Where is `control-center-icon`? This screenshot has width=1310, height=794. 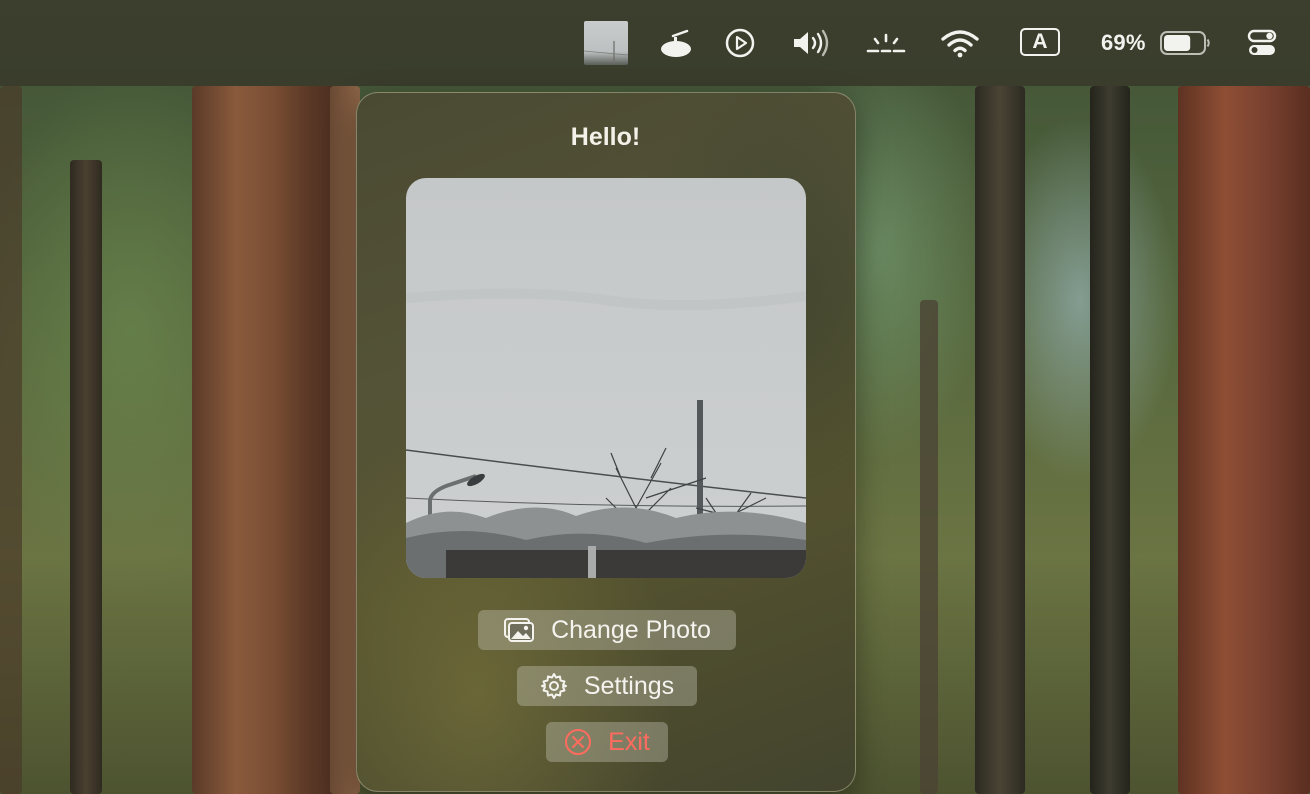 control-center-icon is located at coordinates (1262, 43).